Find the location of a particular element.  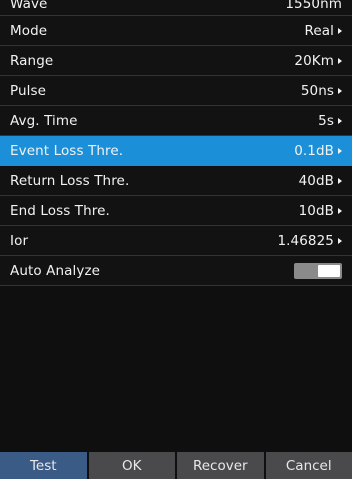

setting-value: 50ns is located at coordinates (321, 91).